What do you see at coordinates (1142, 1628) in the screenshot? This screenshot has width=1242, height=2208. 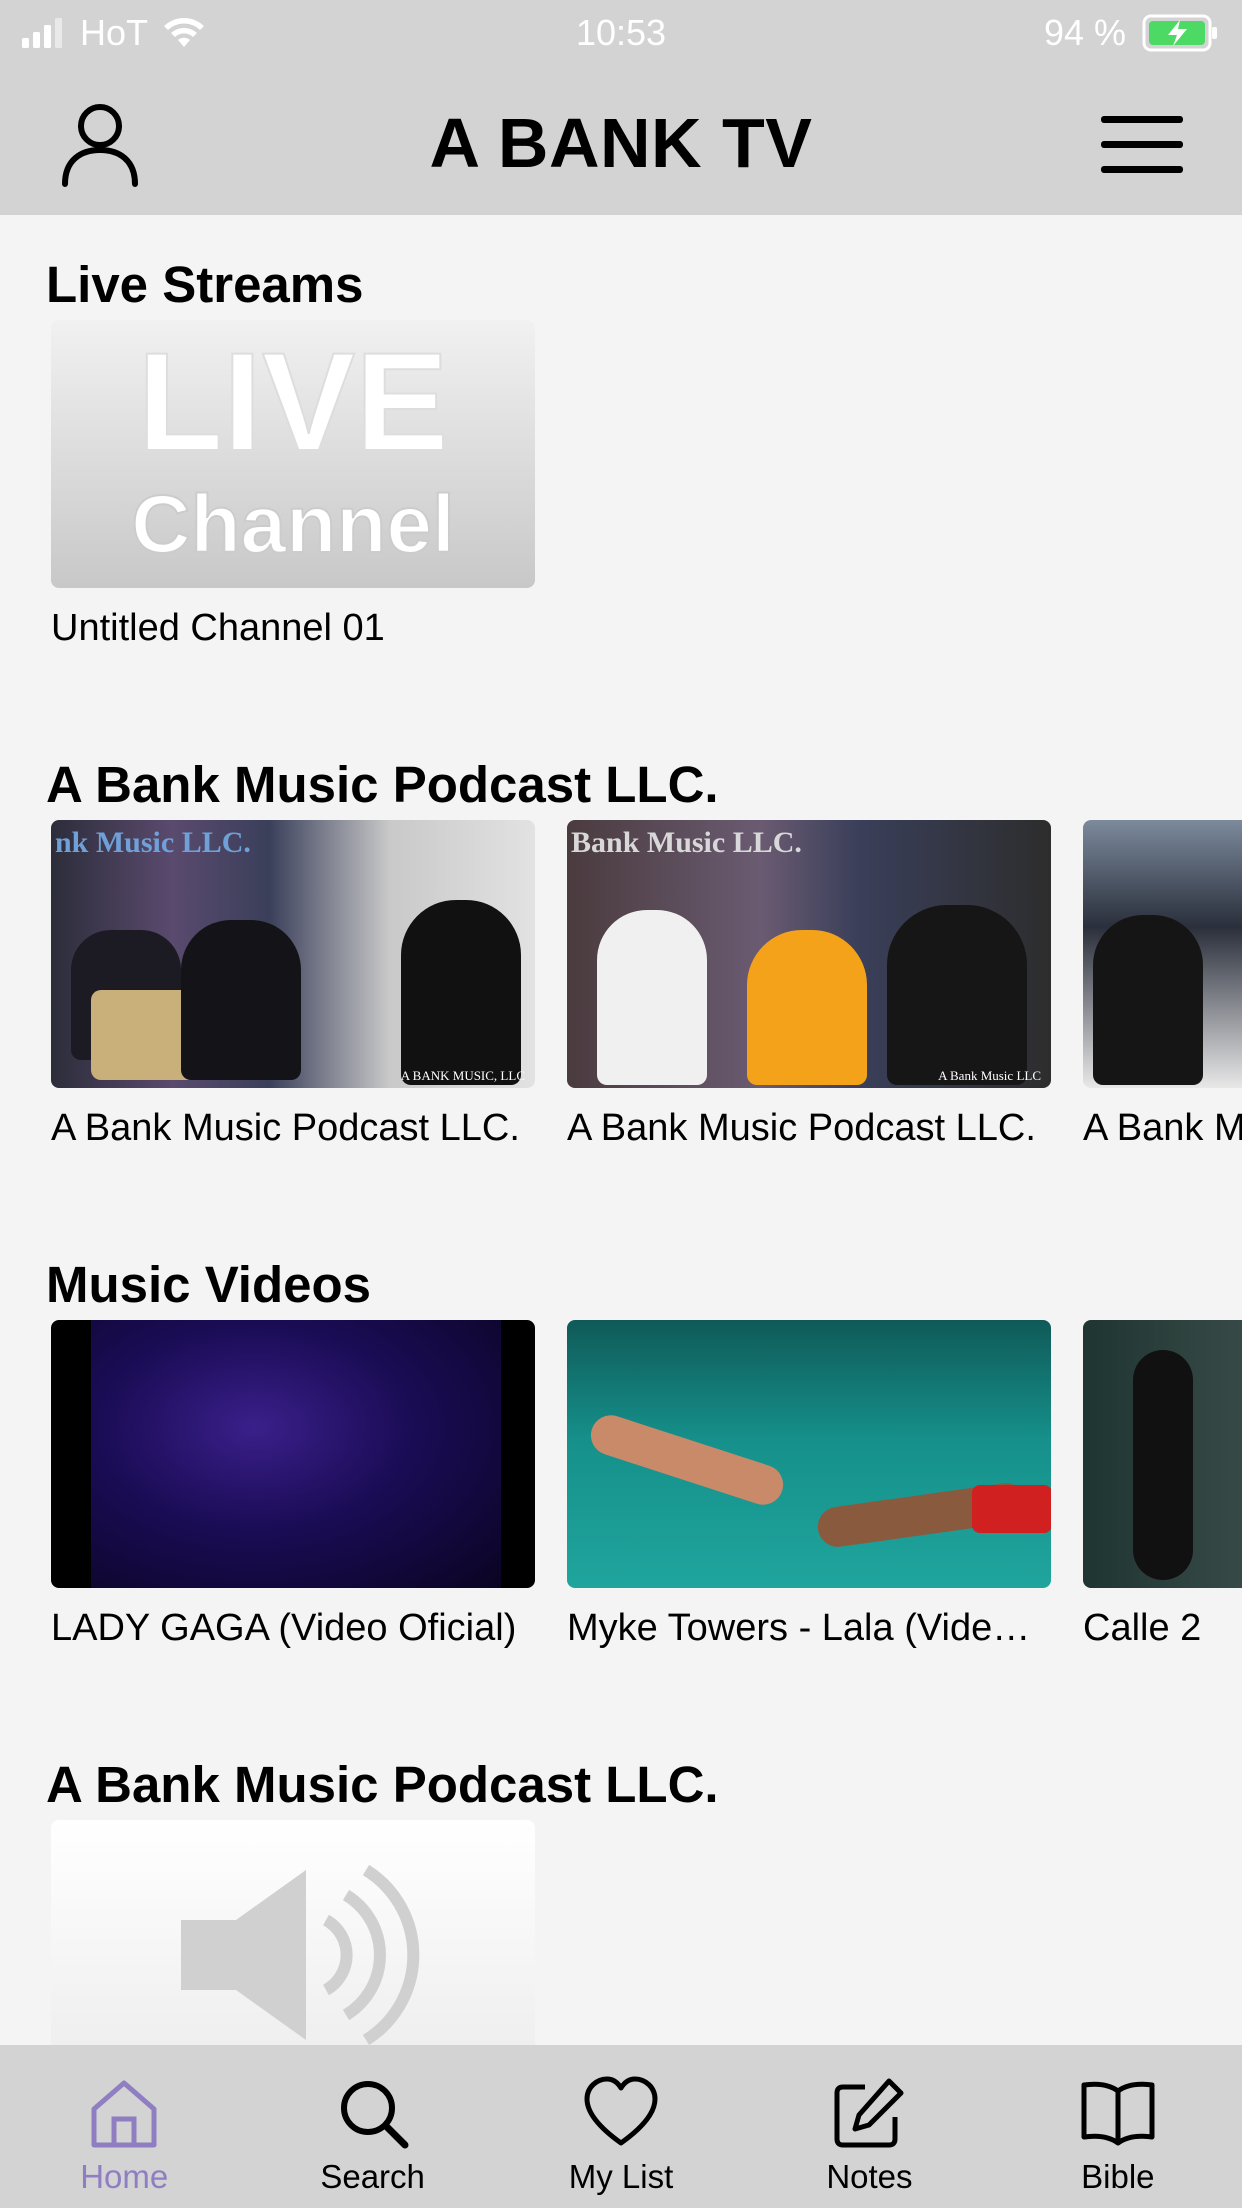 I see `card-title: Calle 2` at bounding box center [1142, 1628].